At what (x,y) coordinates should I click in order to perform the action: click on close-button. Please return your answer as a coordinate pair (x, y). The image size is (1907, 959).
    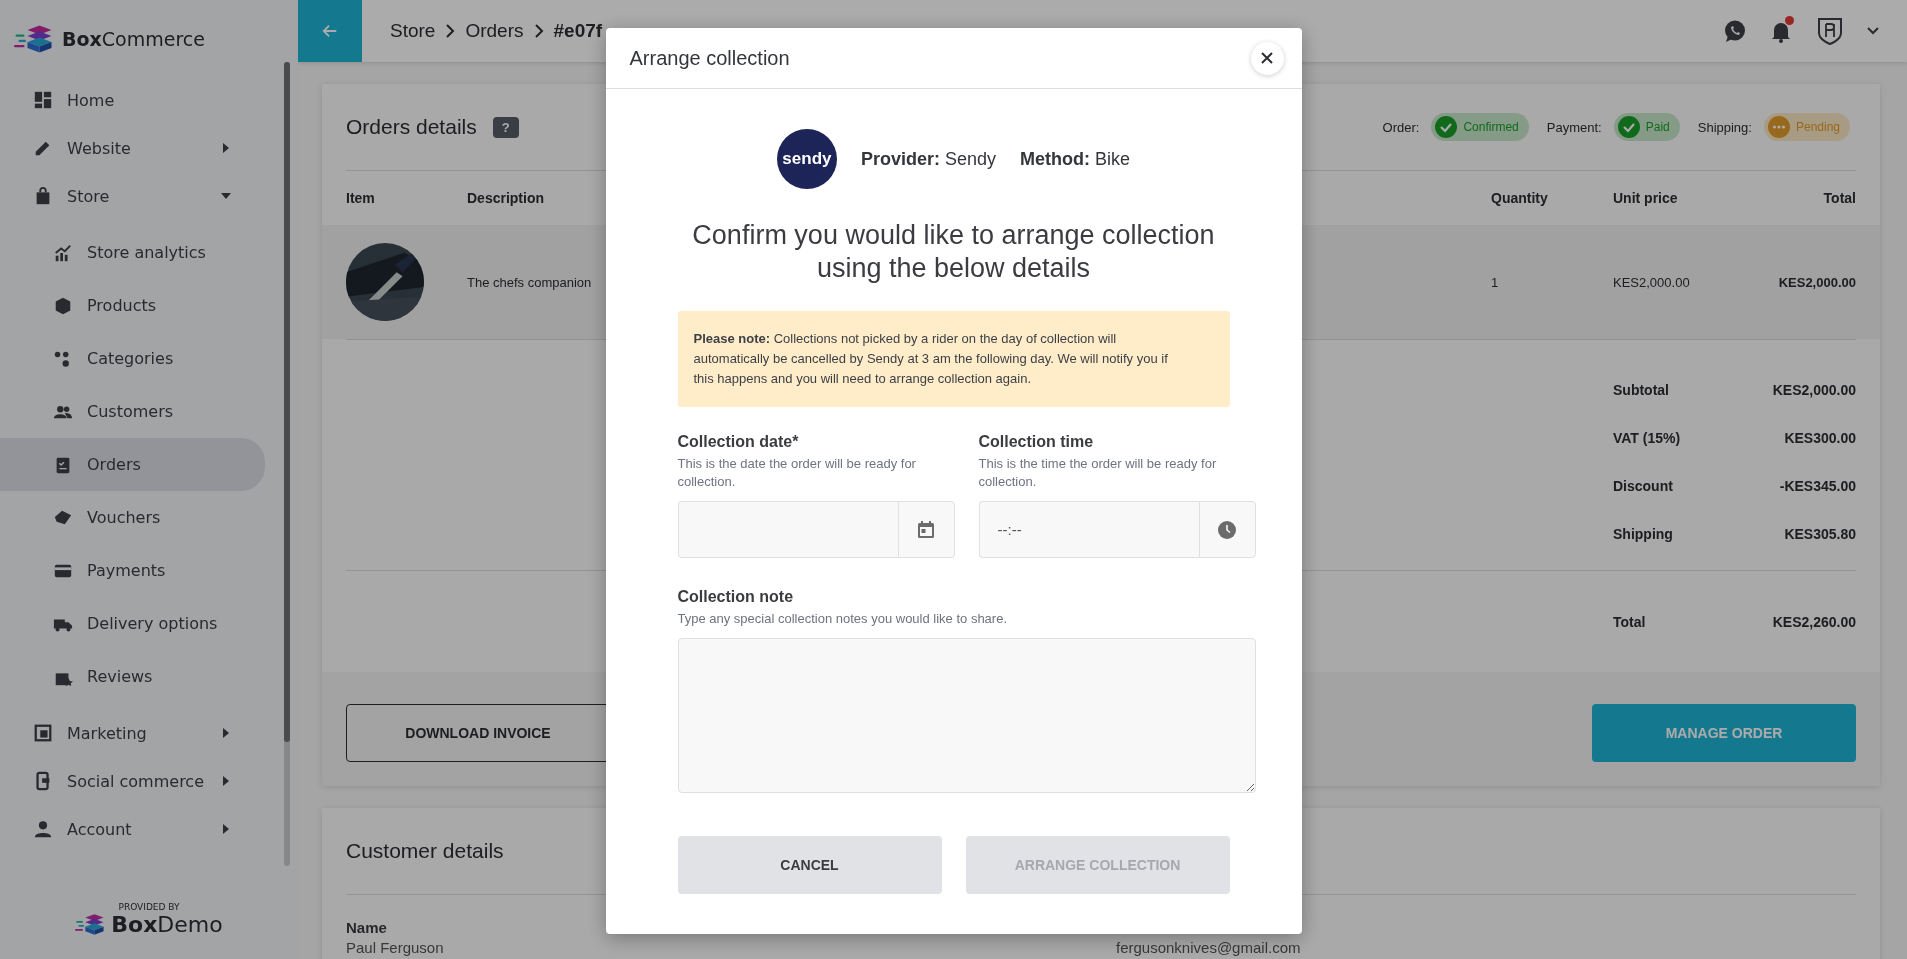
    Looking at the image, I should click on (1267, 58).